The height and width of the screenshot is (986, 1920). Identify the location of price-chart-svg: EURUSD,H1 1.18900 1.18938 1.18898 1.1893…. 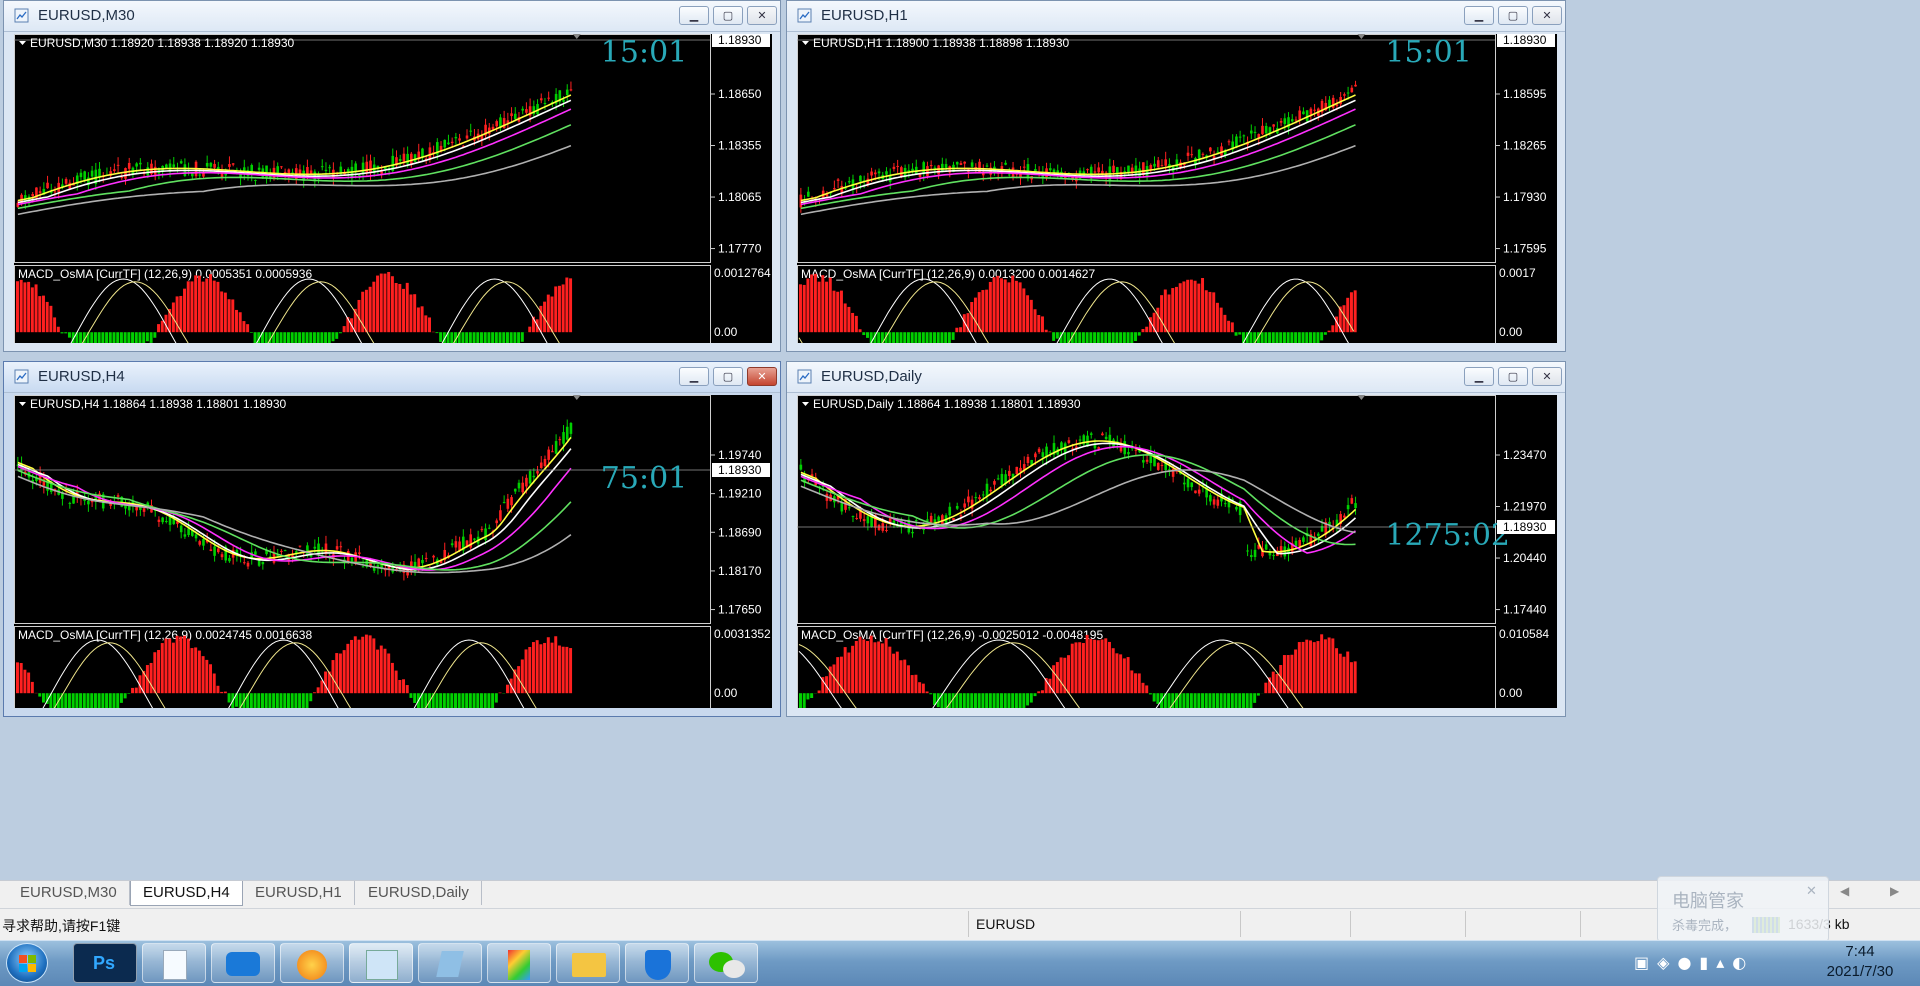
(1177, 188).